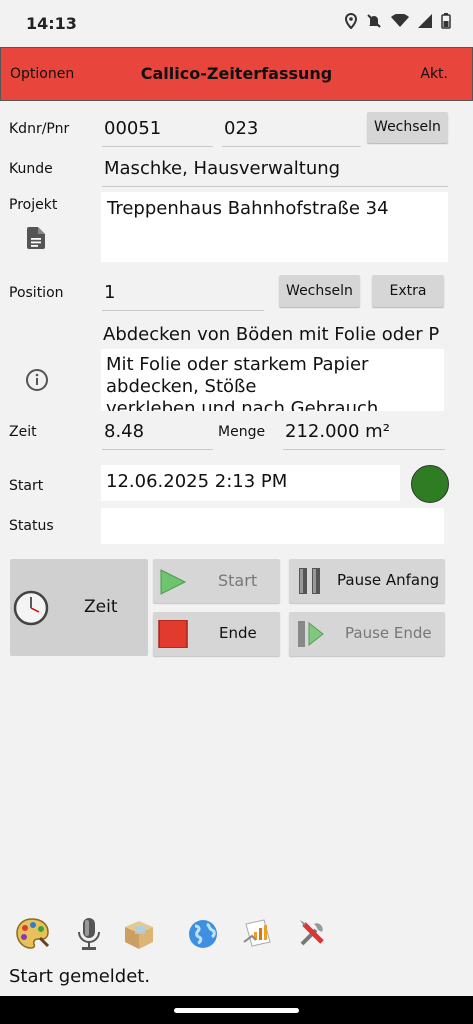 The height and width of the screenshot is (1024, 473). What do you see at coordinates (272, 526) in the screenshot?
I see `status-field` at bounding box center [272, 526].